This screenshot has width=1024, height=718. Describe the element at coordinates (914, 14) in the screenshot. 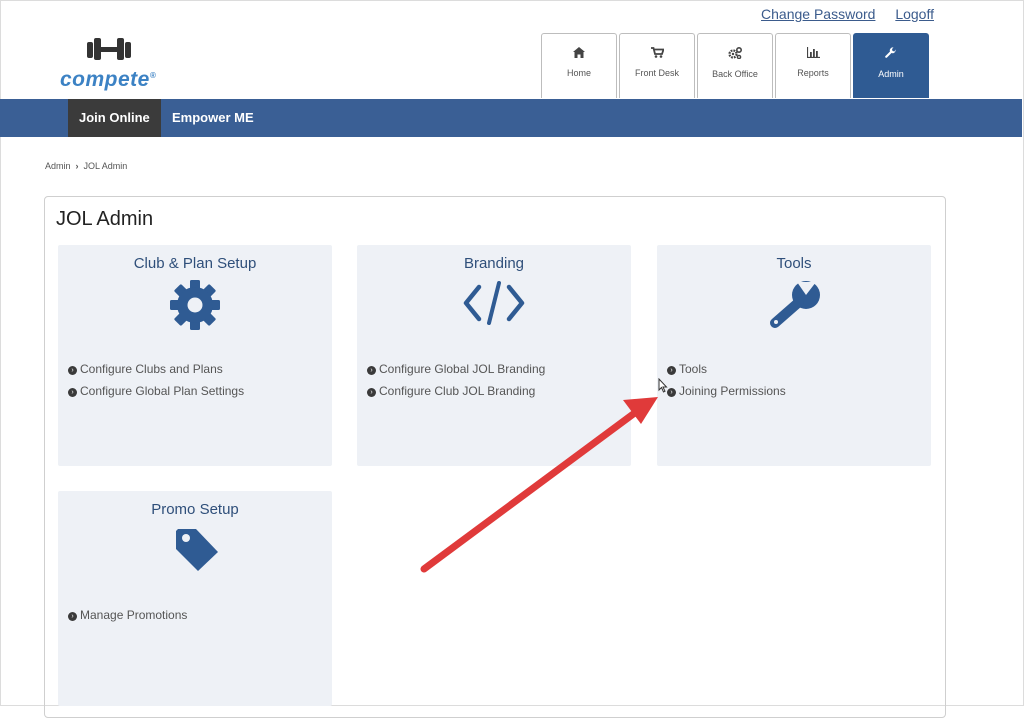

I see `logoff-link: Logoff` at that location.